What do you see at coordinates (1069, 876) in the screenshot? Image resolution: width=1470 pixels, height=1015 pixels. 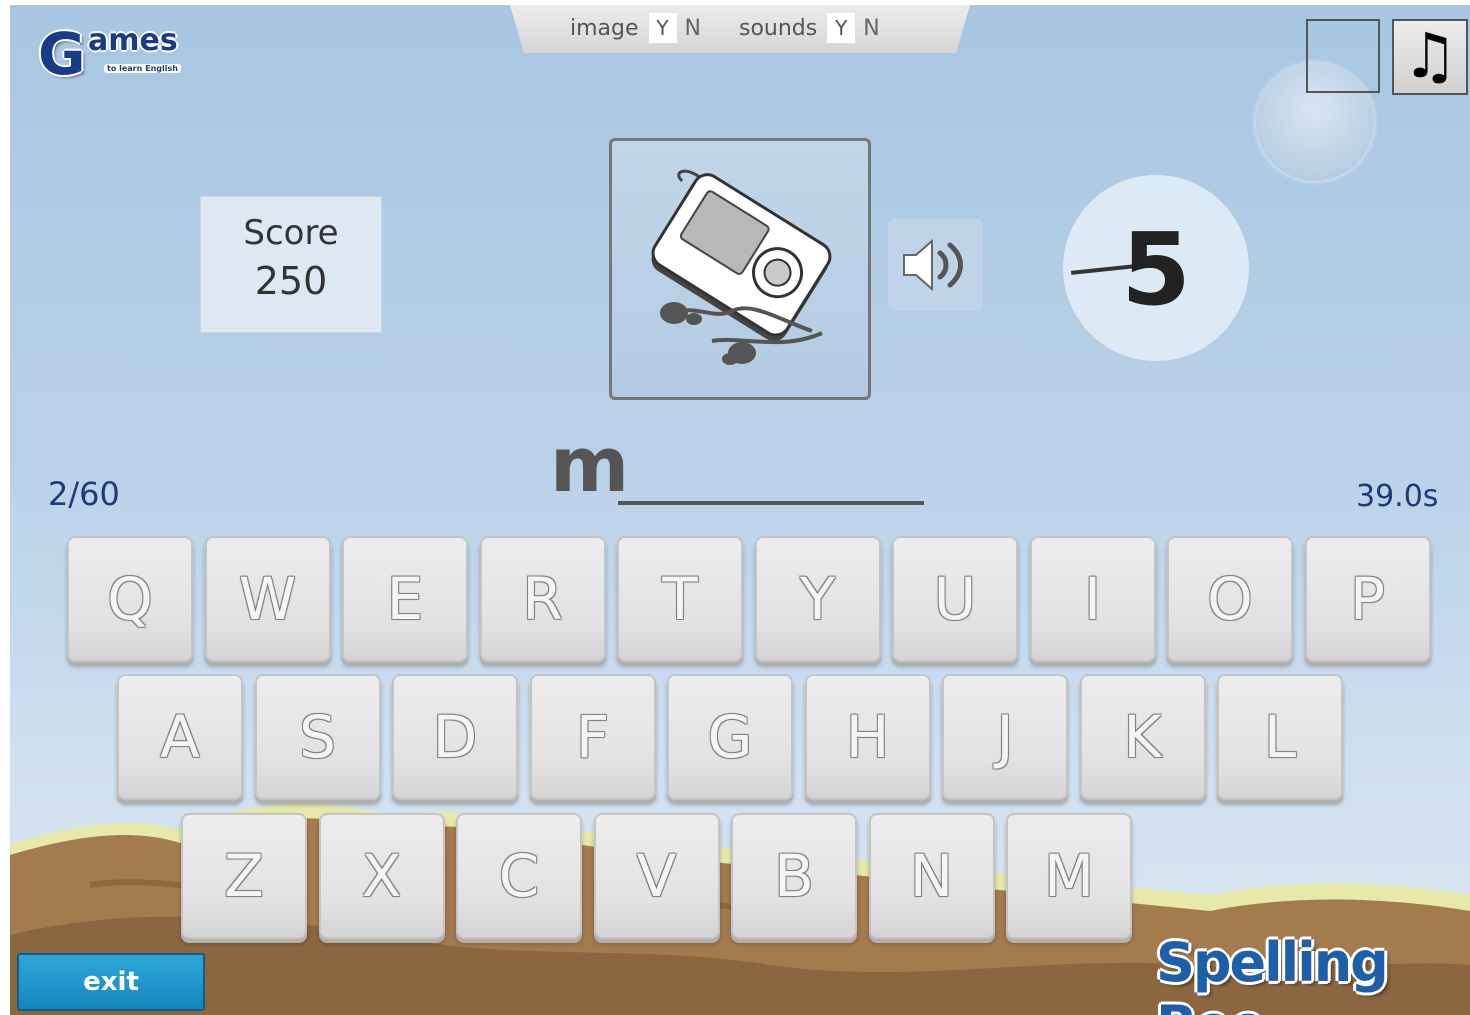 I see `key-m: M` at bounding box center [1069, 876].